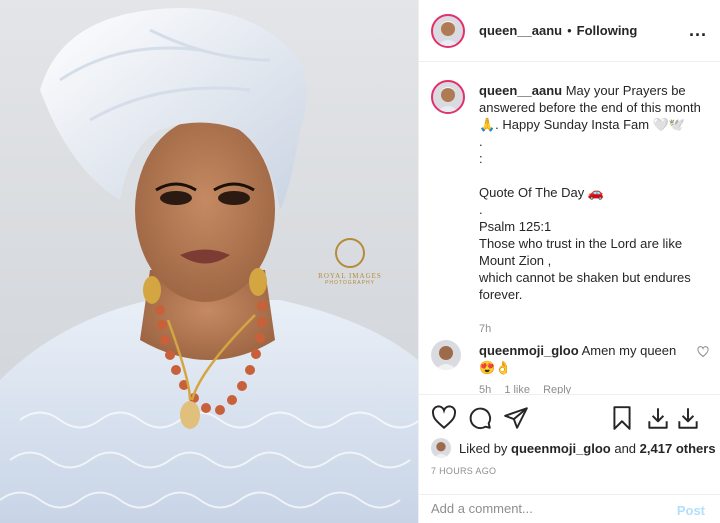 Image resolution: width=720 pixels, height=523 pixels. What do you see at coordinates (441, 448) in the screenshot?
I see `liker-avatar` at bounding box center [441, 448].